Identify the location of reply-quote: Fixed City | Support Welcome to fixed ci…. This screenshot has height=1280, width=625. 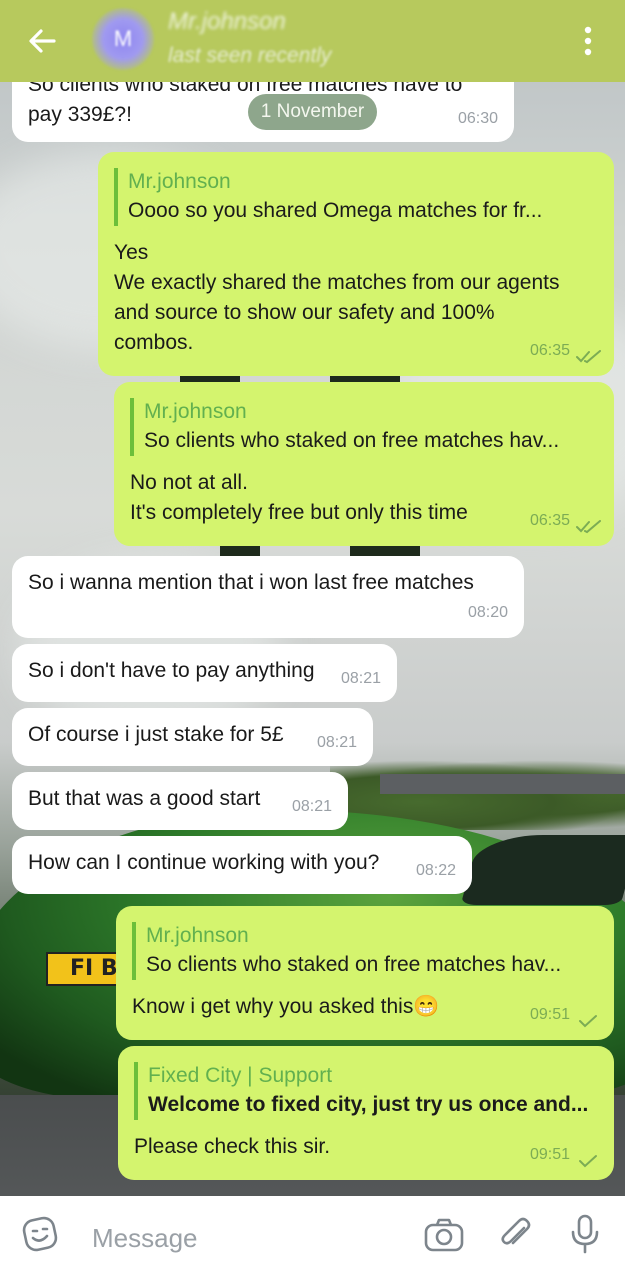
(366, 1091).